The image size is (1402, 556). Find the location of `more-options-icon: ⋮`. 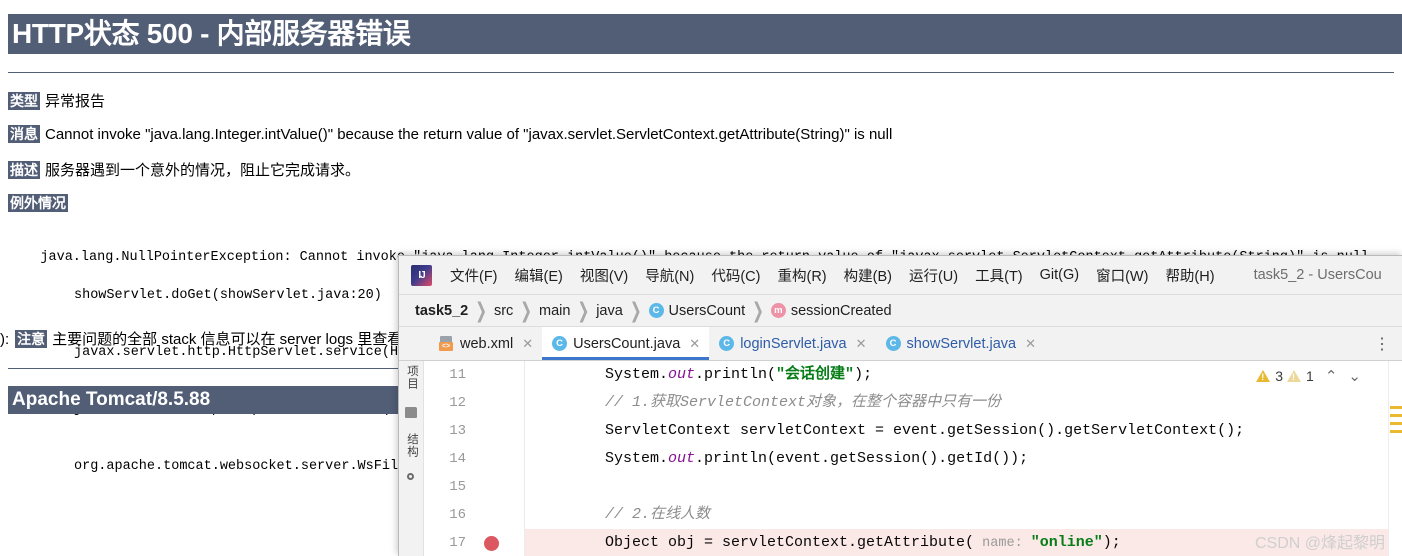

more-options-icon: ⋮ is located at coordinates (1382, 343).